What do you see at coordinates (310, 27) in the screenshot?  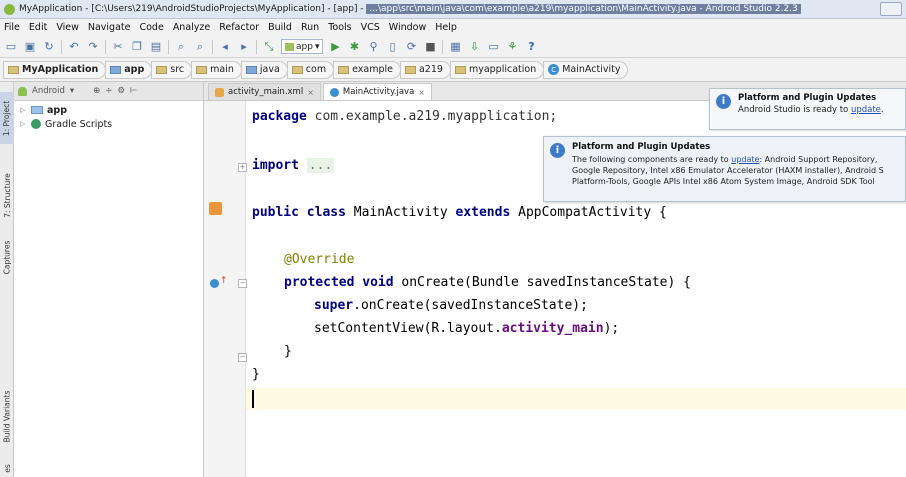 I see `menu-run: Run` at bounding box center [310, 27].